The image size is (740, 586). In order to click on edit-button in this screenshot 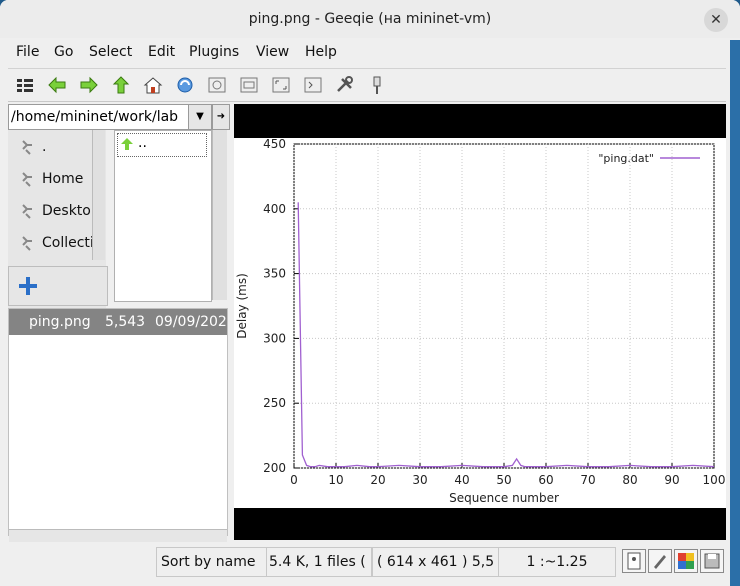, I will do `click(660, 561)`.